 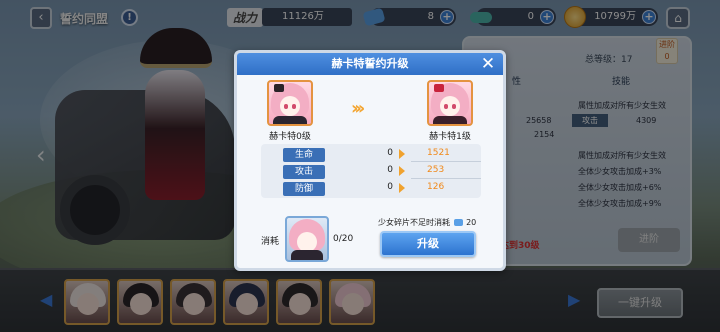 What do you see at coordinates (307, 239) in the screenshot?
I see `fragment-item` at bounding box center [307, 239].